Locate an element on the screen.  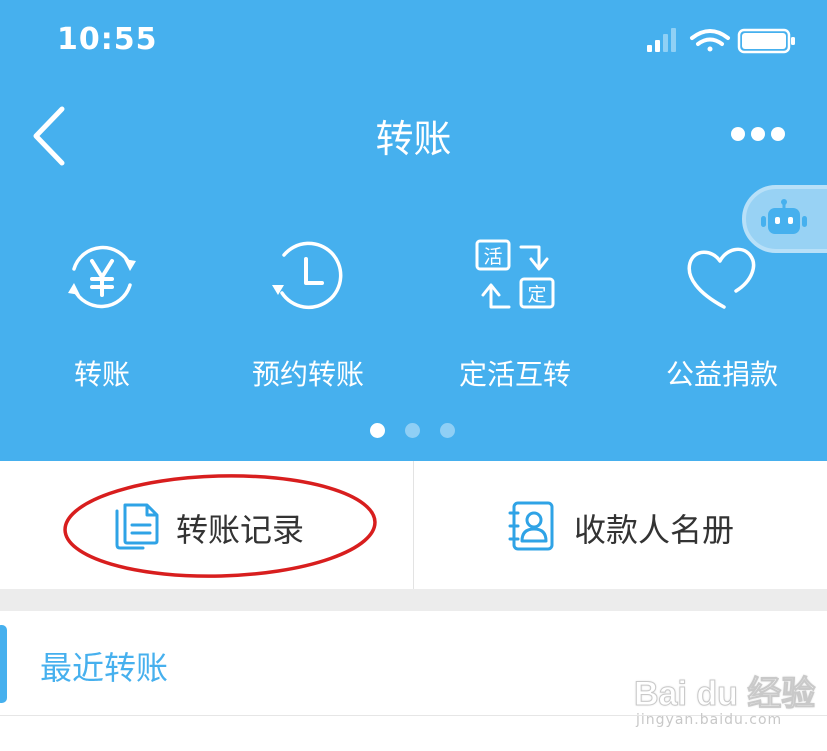
quick-action-label: 转账 is located at coordinates (101, 374).